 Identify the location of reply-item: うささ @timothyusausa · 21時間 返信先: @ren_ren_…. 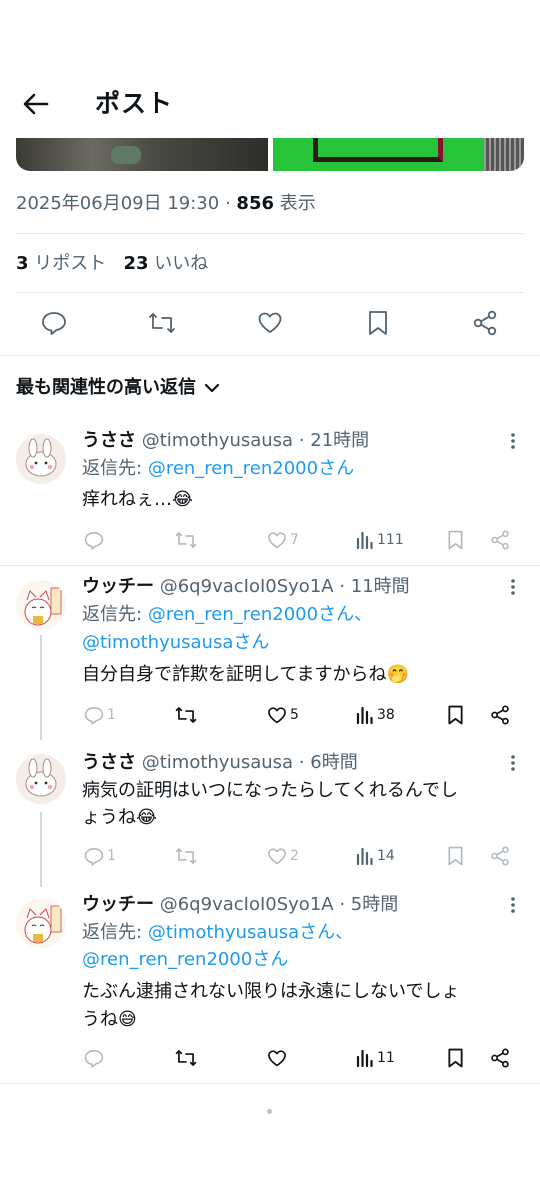
(270, 490).